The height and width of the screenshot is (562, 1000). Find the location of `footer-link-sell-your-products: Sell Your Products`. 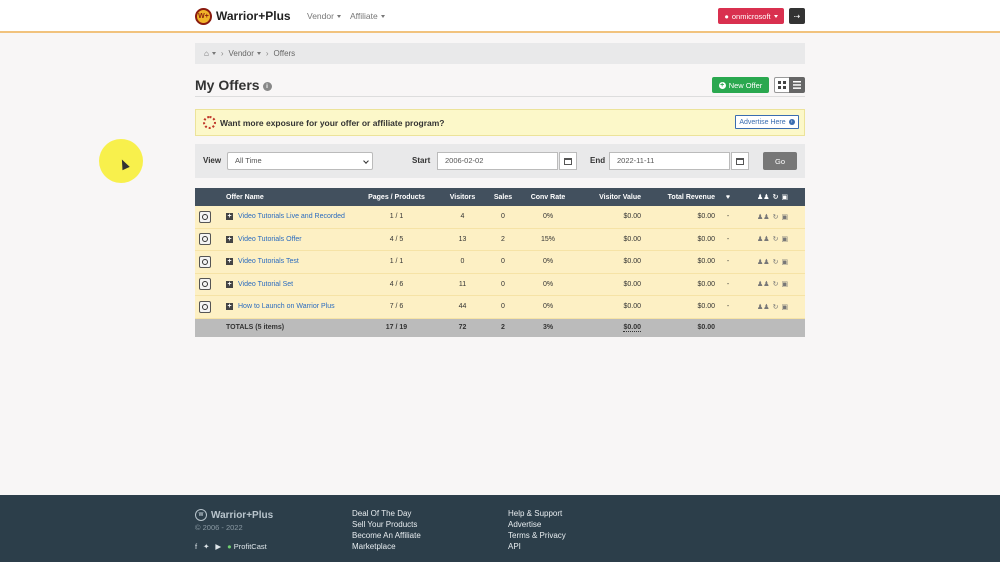

footer-link-sell-your-products: Sell Your Products is located at coordinates (386, 524).